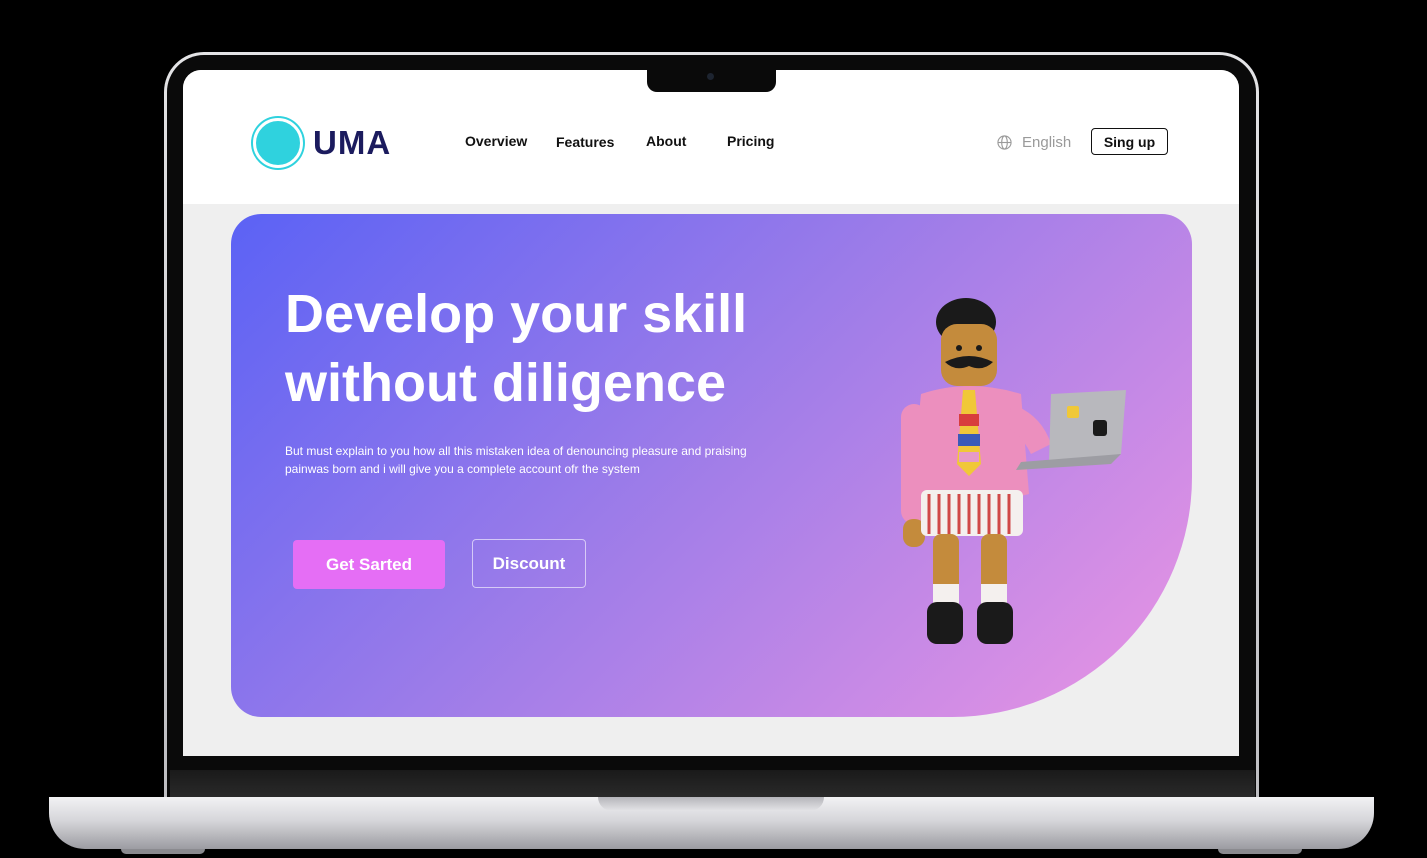 Image resolution: width=1427 pixels, height=858 pixels. What do you see at coordinates (1129, 141) in the screenshot?
I see `signup-button: Sing up` at bounding box center [1129, 141].